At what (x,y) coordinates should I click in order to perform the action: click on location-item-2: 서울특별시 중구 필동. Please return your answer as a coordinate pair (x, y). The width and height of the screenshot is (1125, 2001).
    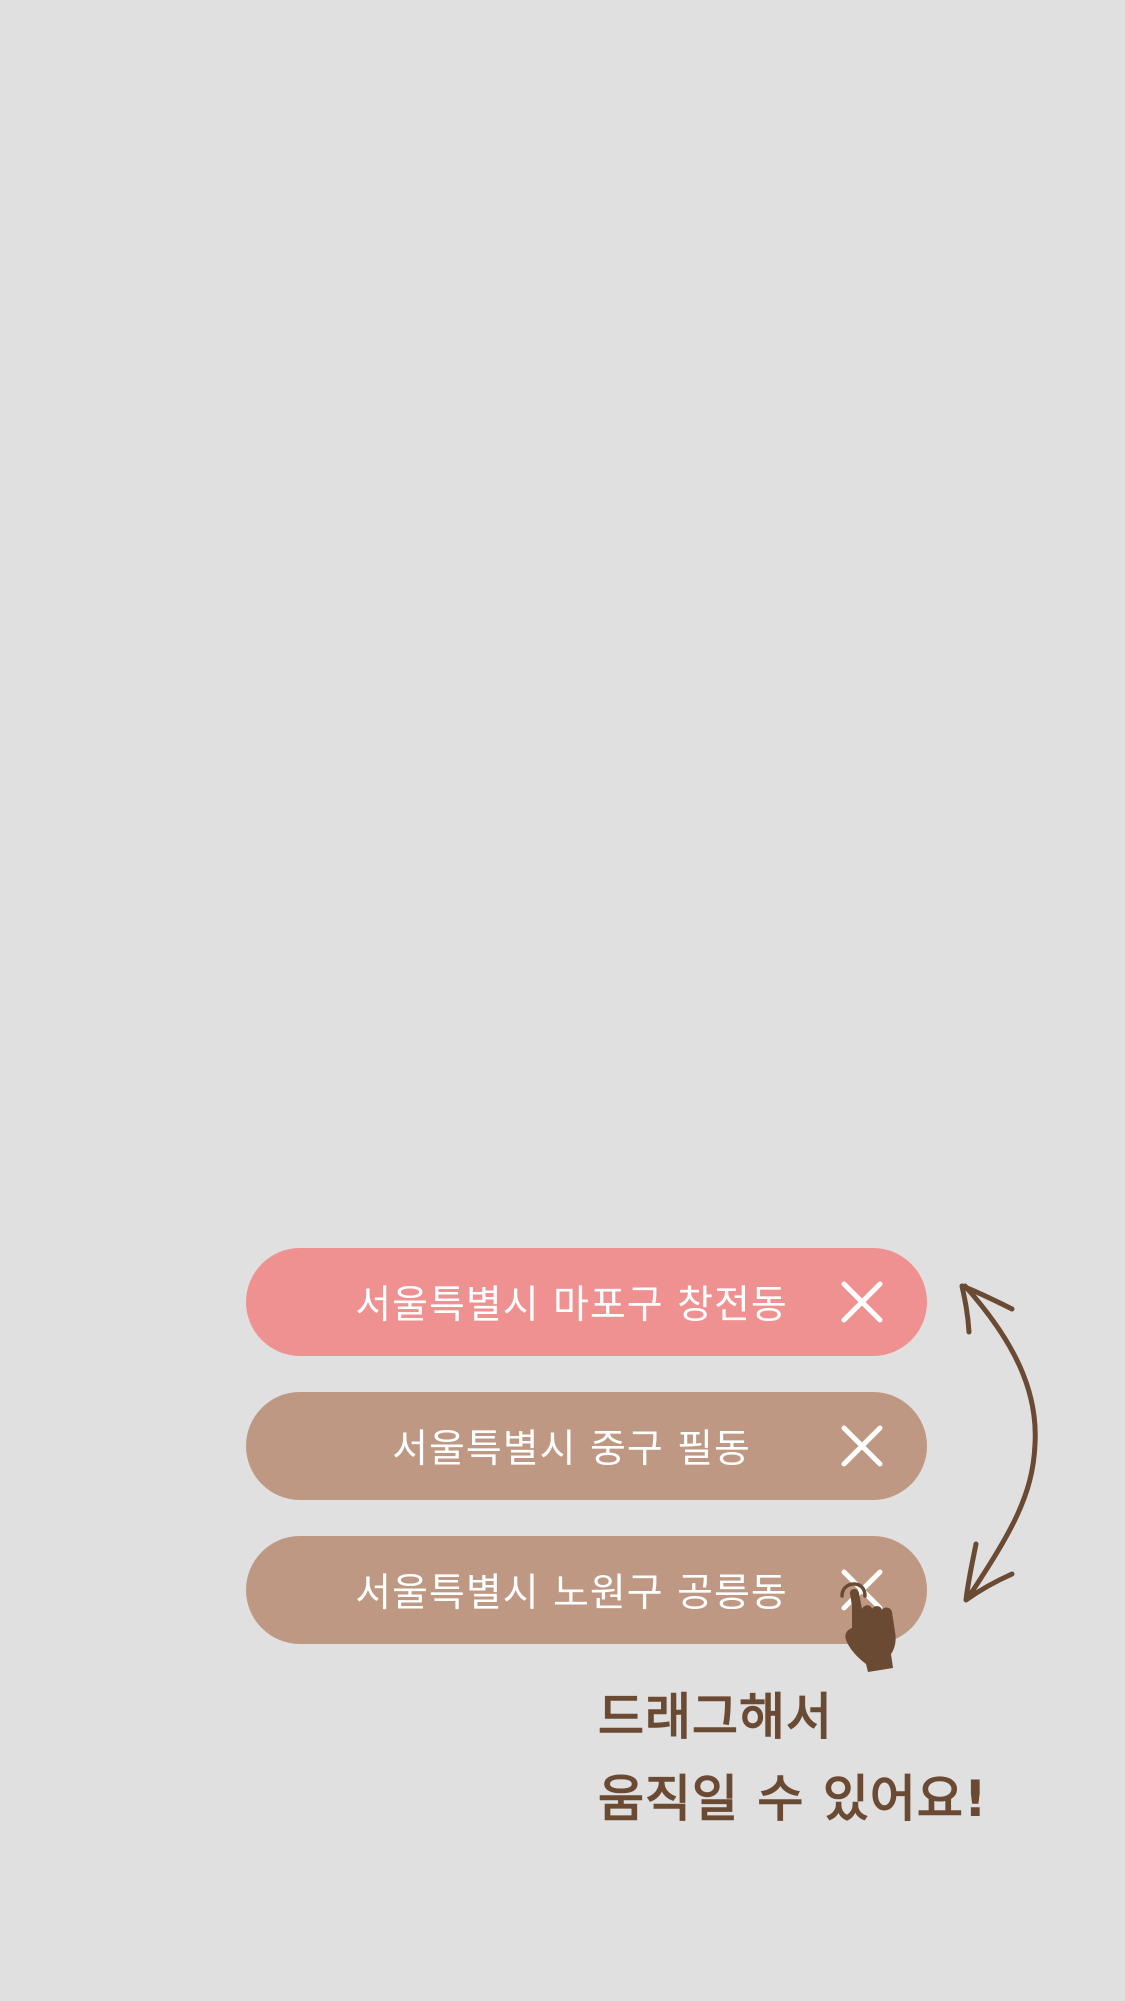
    Looking at the image, I should click on (586, 1446).